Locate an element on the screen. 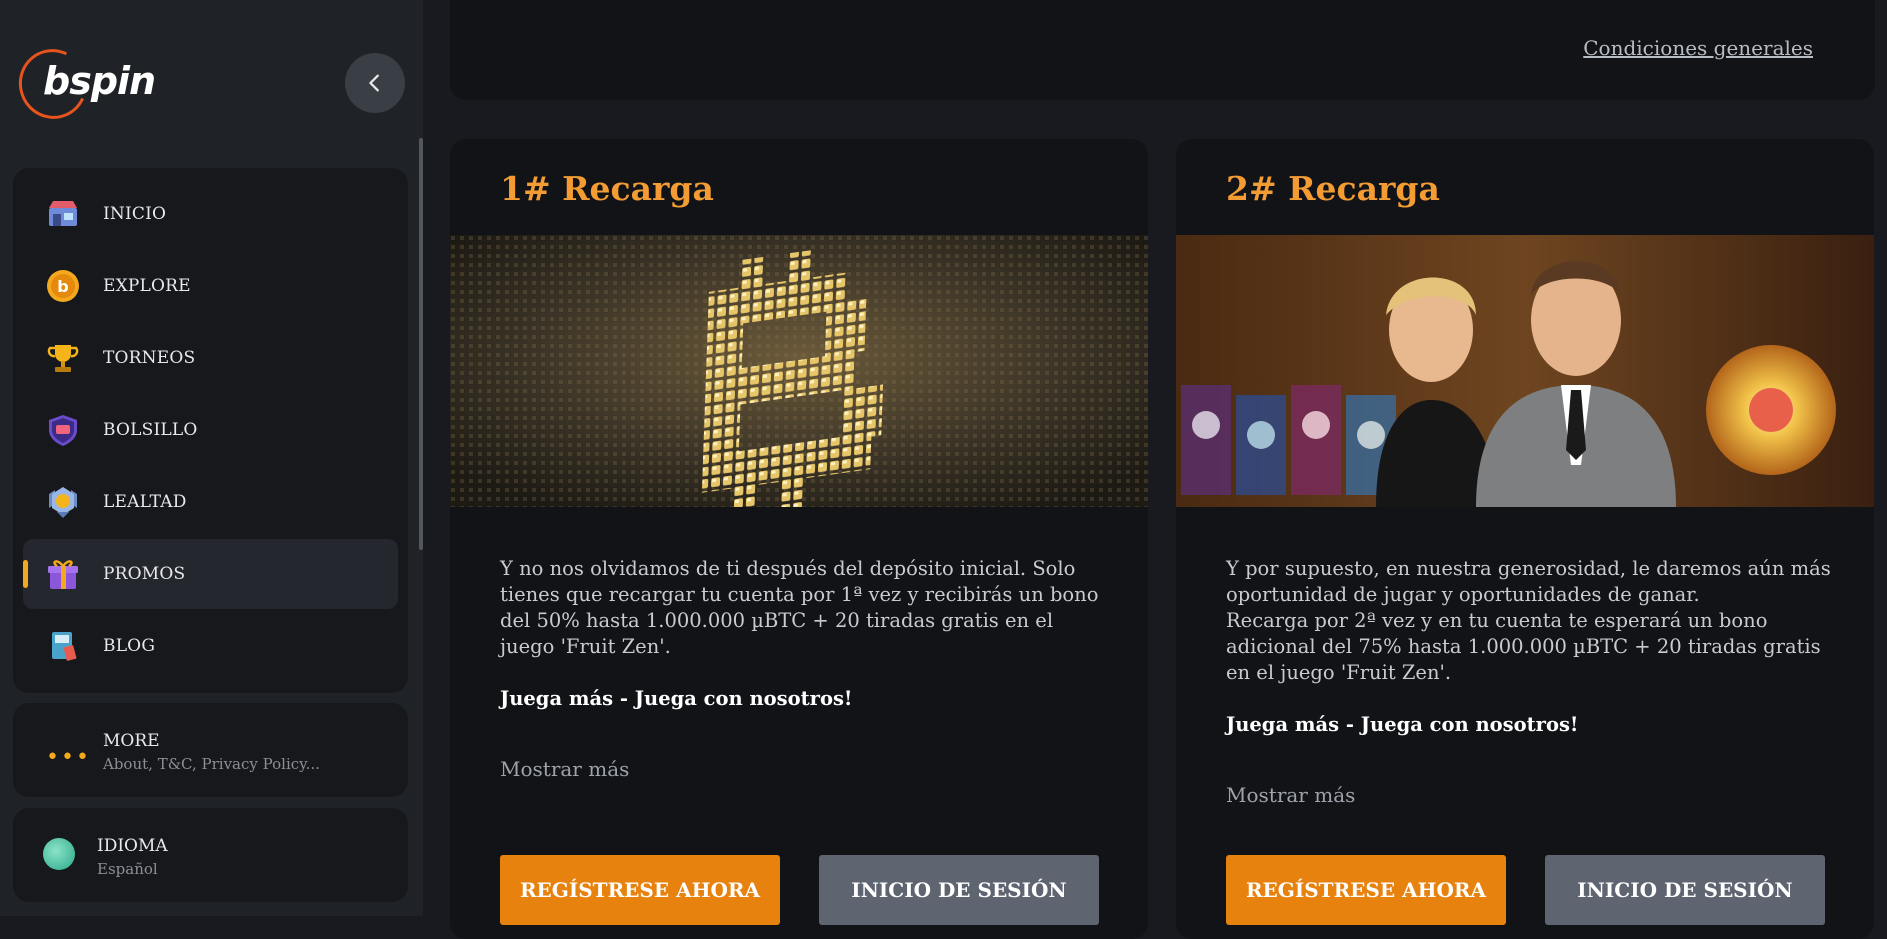 This screenshot has width=1887, height=939. sidebar-item-label: TORNEOS is located at coordinates (149, 358).